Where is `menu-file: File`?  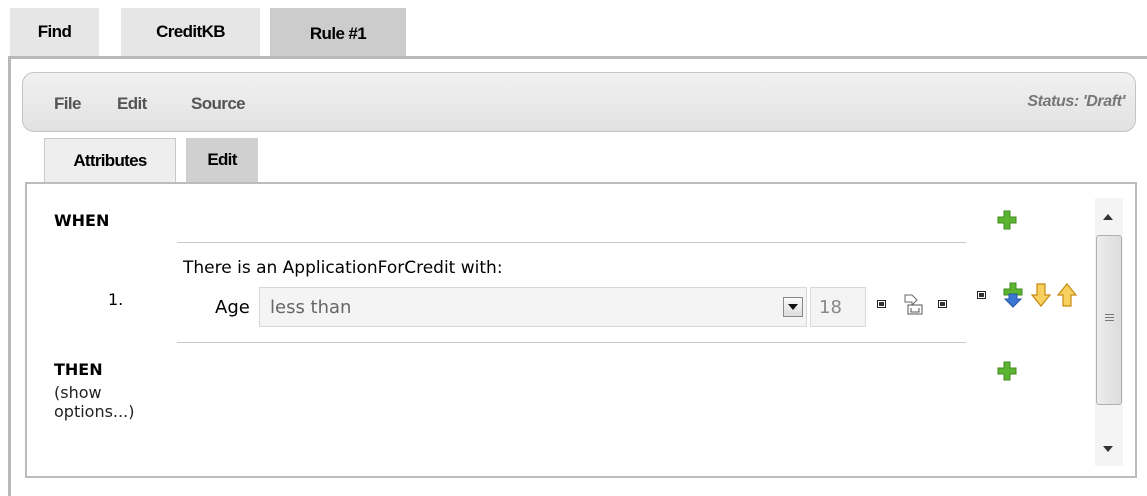 menu-file: File is located at coordinates (67, 104).